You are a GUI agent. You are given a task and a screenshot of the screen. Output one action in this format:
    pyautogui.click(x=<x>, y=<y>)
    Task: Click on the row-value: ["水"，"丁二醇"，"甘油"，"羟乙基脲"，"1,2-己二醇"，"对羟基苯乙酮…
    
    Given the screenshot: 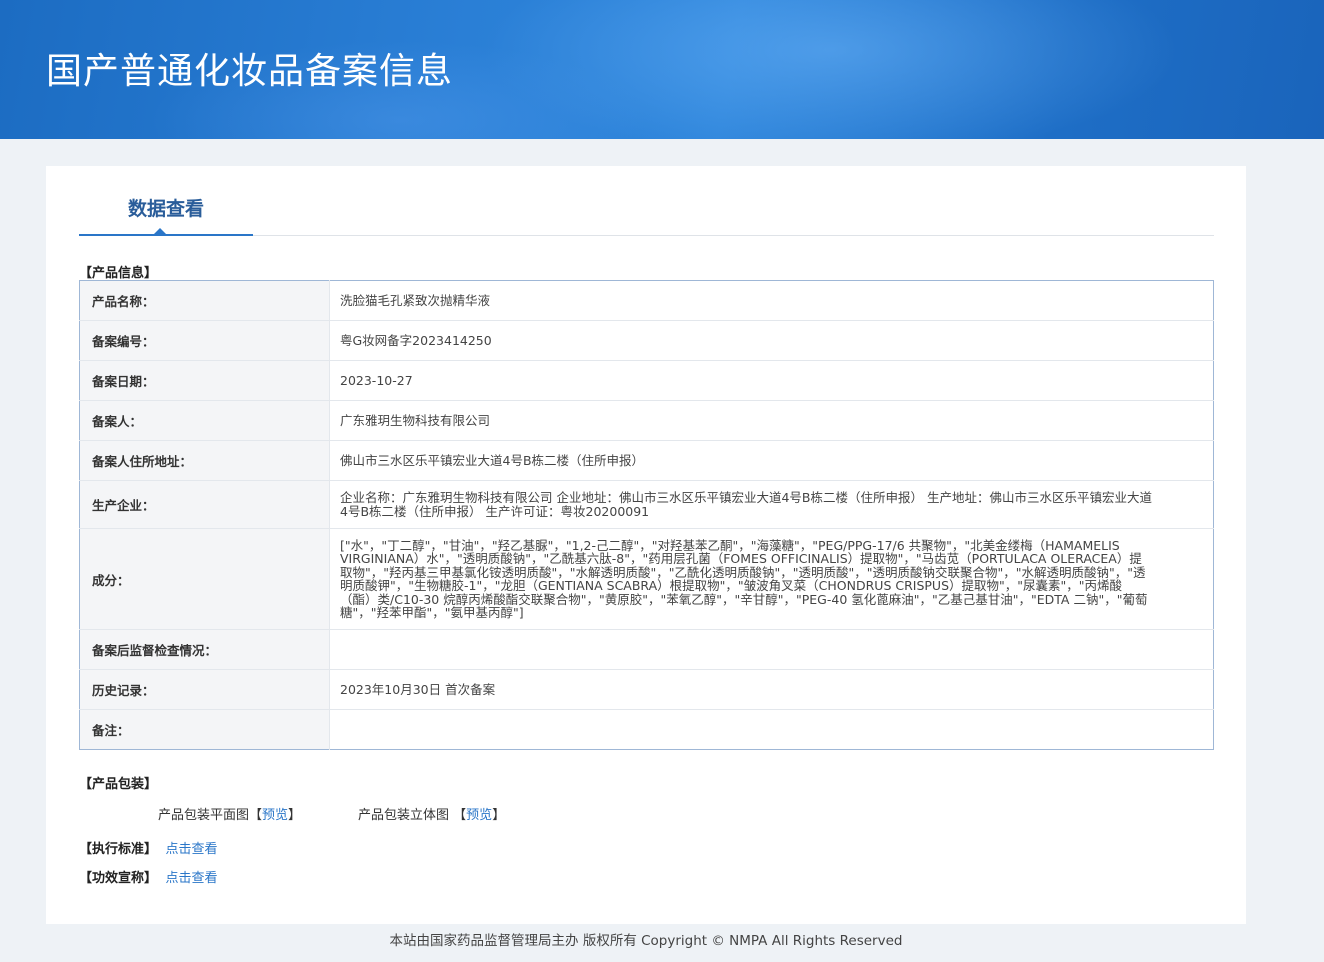 What is the action you would take?
    pyautogui.click(x=771, y=579)
    